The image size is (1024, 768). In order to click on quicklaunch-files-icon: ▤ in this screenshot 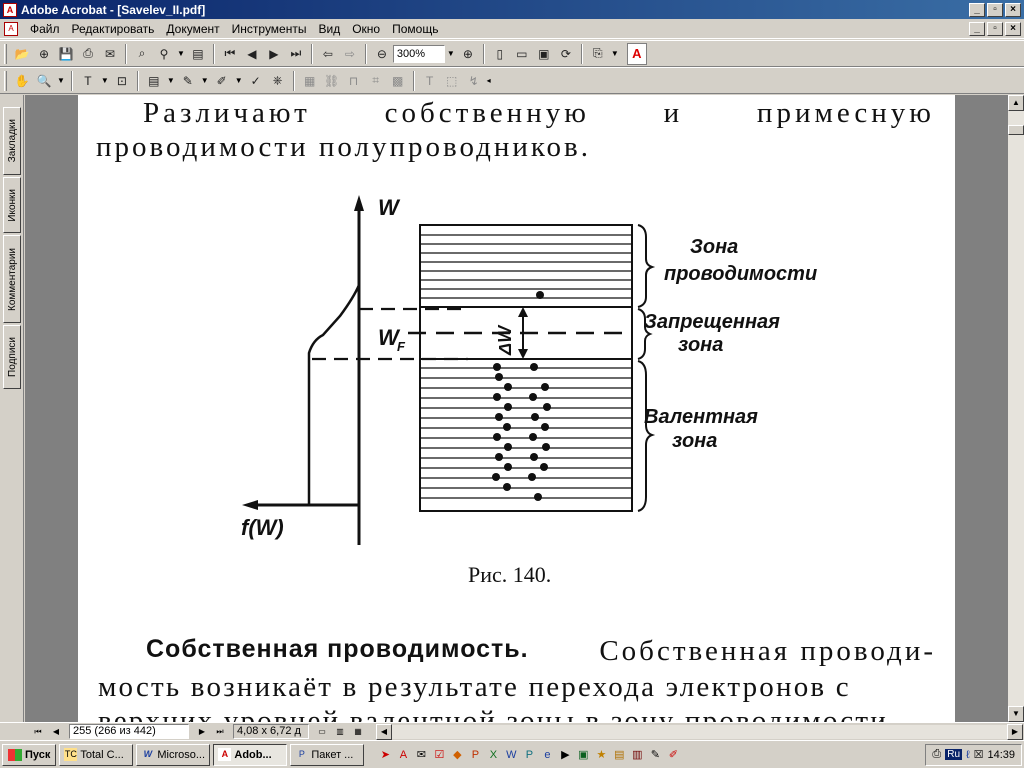, I will do `click(619, 755)`.